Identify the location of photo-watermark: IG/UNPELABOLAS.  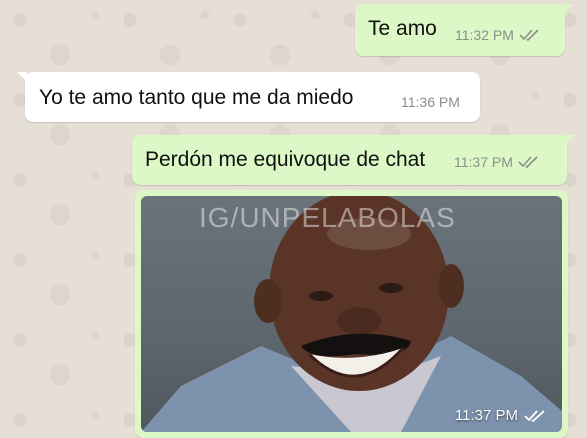
(327, 217).